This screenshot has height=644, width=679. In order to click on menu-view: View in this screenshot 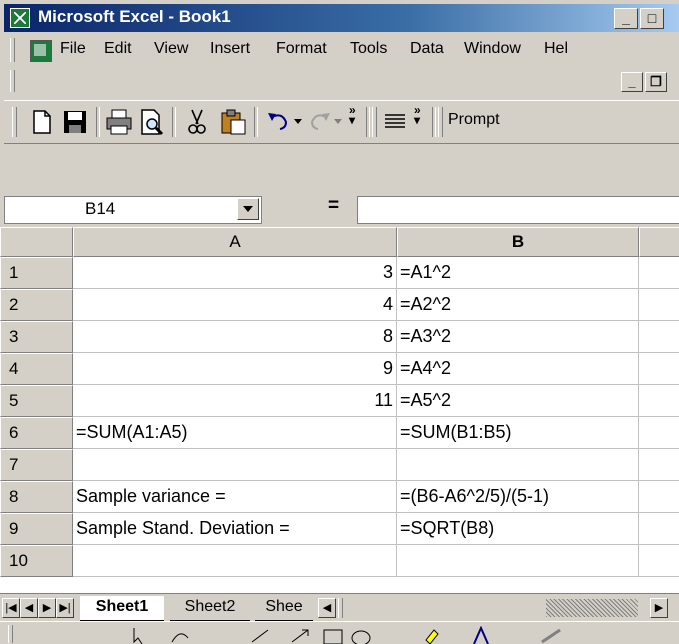, I will do `click(171, 49)`.